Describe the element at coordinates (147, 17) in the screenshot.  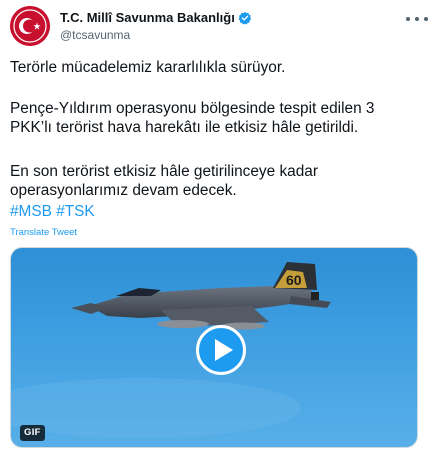
I see `display-name: T.C. Millî Savunma Bakanlığı` at that location.